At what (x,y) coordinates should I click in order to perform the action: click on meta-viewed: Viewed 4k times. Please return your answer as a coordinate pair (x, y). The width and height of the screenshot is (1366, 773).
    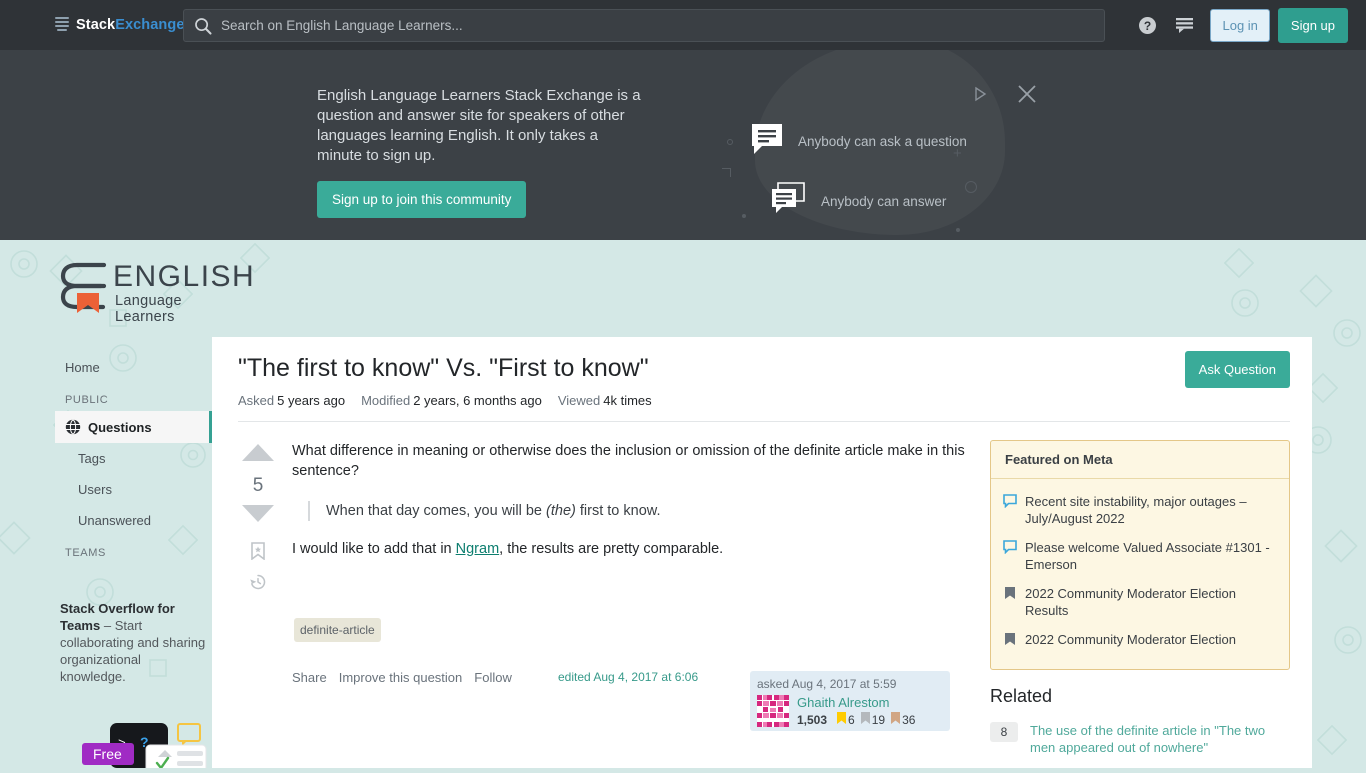
    Looking at the image, I should click on (605, 400).